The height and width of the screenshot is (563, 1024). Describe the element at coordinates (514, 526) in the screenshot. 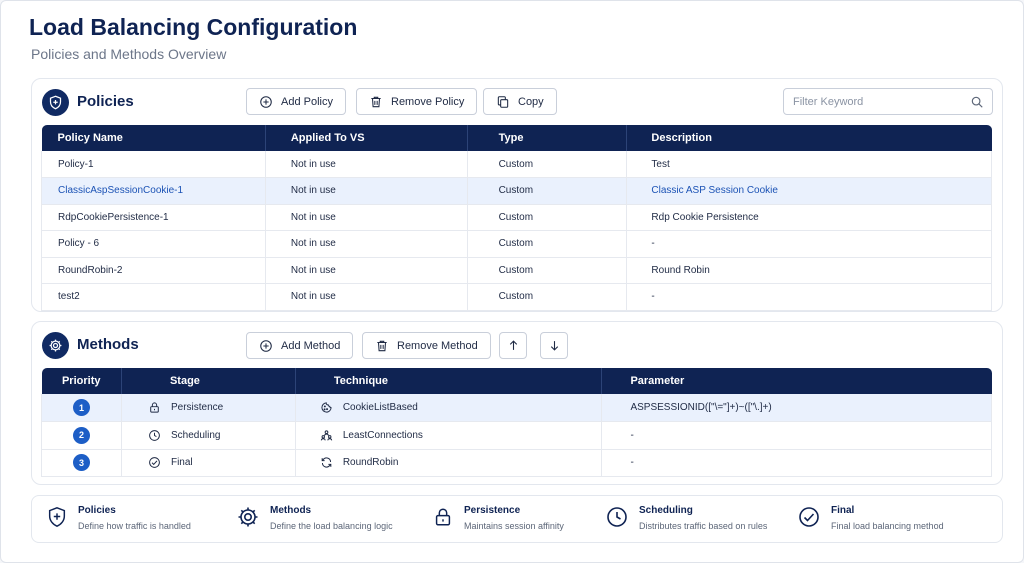

I see `legend-desc: Maintains session affinity` at that location.